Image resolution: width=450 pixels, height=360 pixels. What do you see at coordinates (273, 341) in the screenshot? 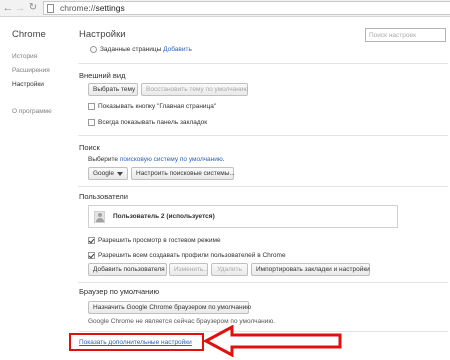
I see `annotation-arrow-icon` at bounding box center [273, 341].